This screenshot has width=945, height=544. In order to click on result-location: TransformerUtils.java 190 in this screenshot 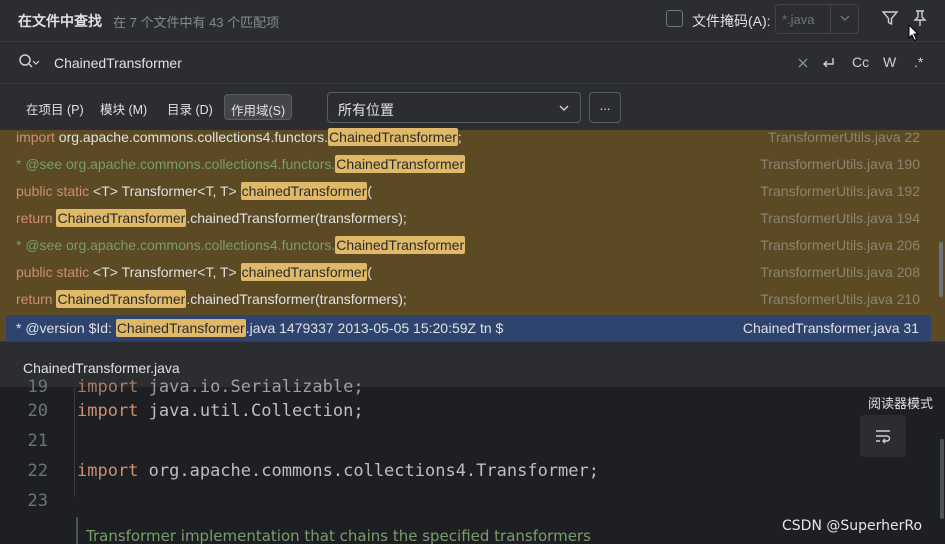, I will do `click(840, 164)`.